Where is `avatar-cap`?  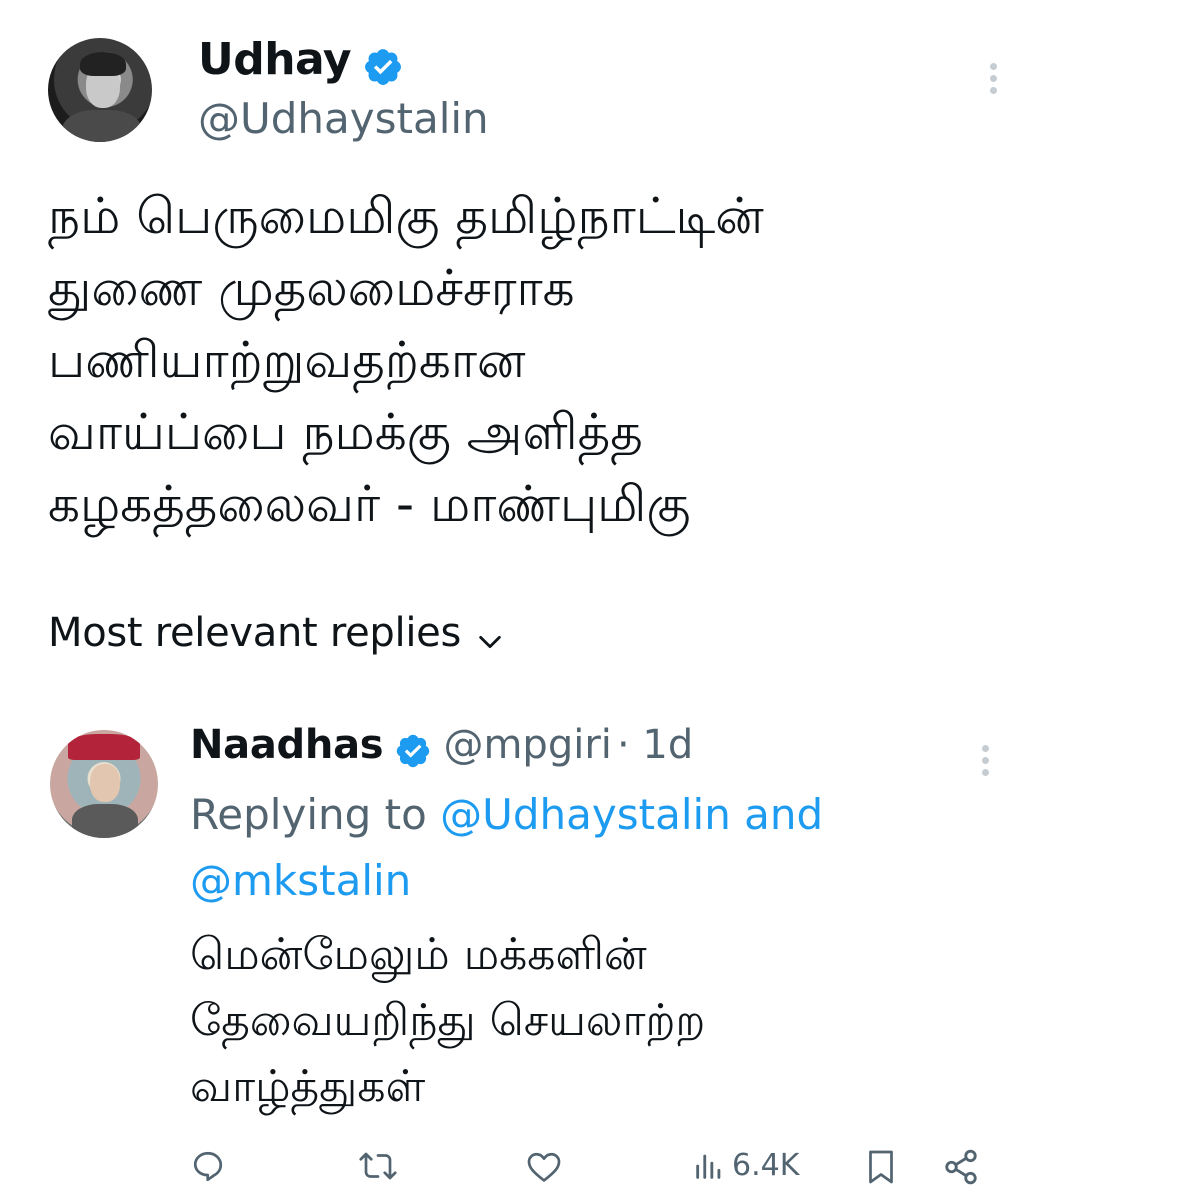 avatar-cap is located at coordinates (104, 747).